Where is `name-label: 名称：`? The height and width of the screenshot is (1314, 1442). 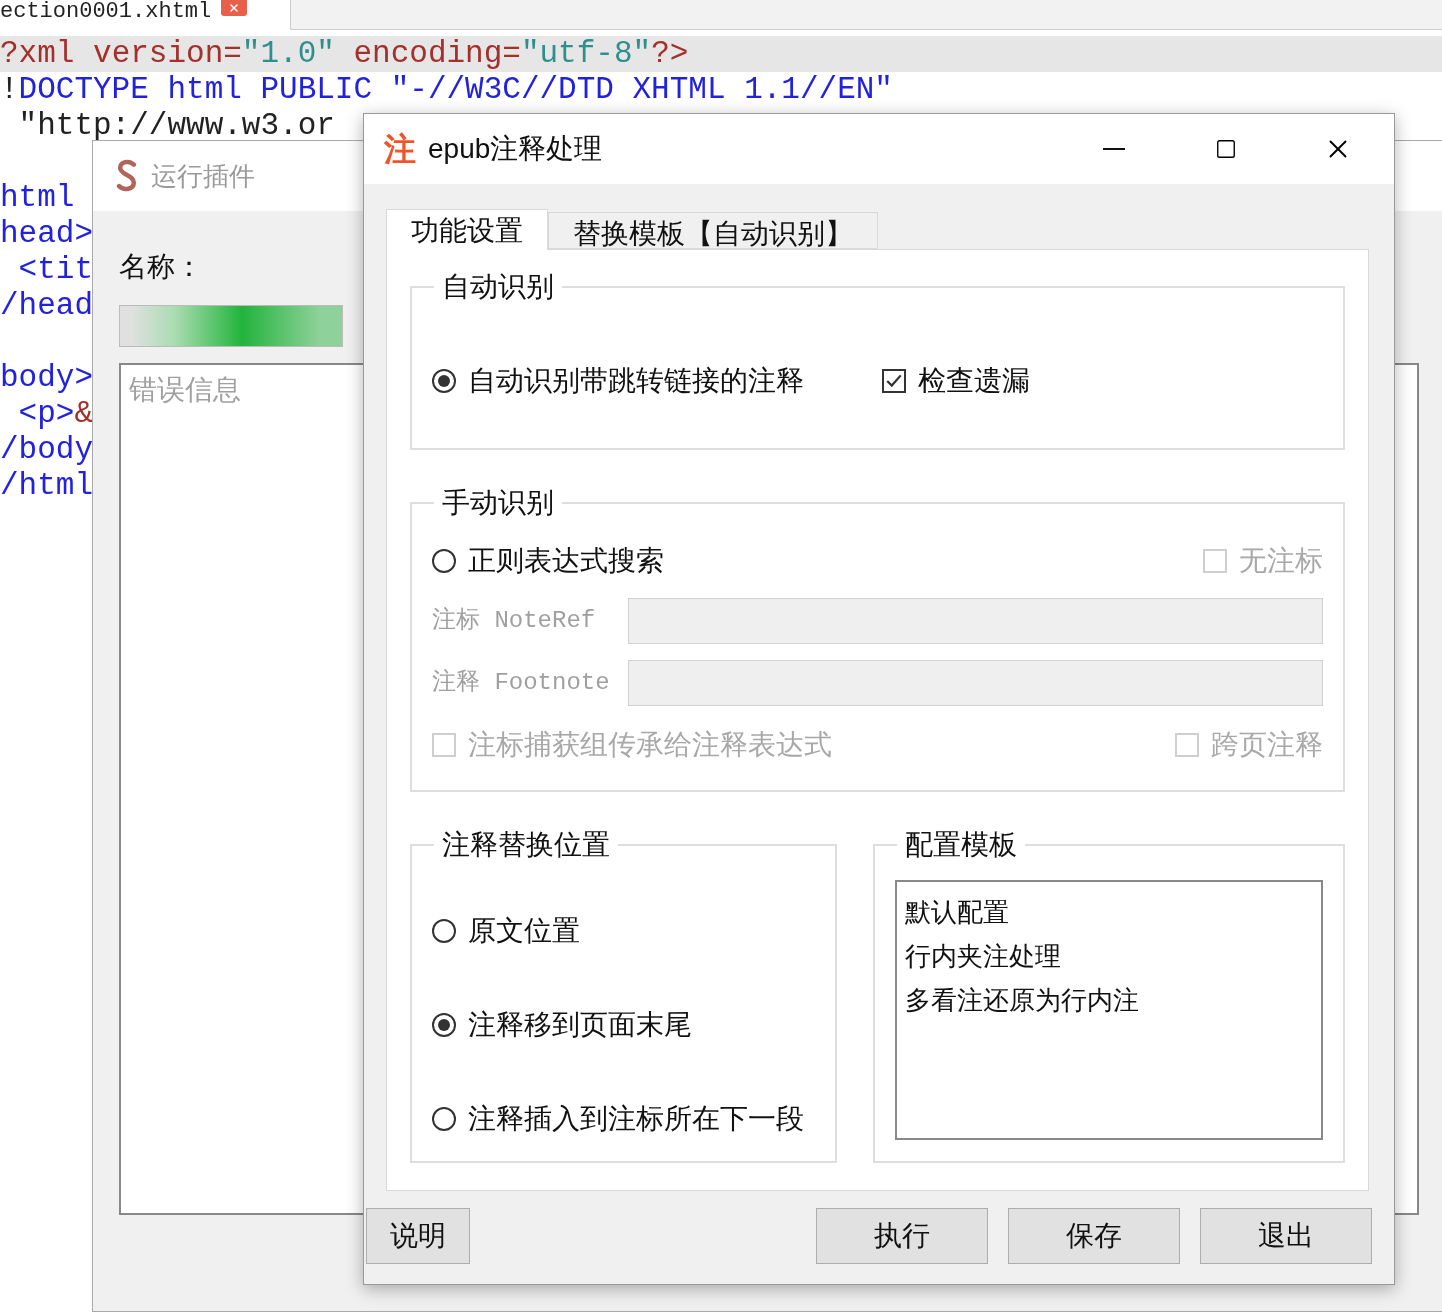
name-label: 名称： is located at coordinates (161, 267).